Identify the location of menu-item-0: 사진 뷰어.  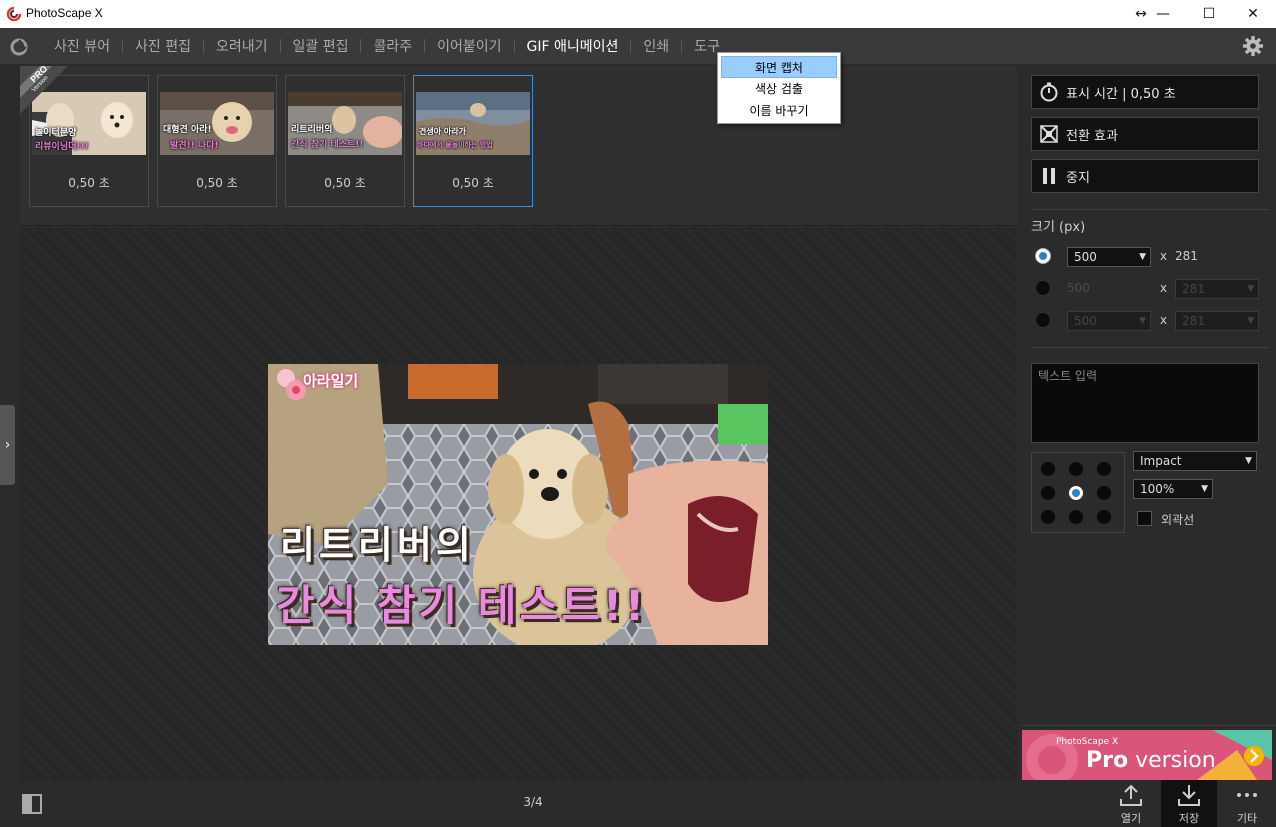
(82, 46).